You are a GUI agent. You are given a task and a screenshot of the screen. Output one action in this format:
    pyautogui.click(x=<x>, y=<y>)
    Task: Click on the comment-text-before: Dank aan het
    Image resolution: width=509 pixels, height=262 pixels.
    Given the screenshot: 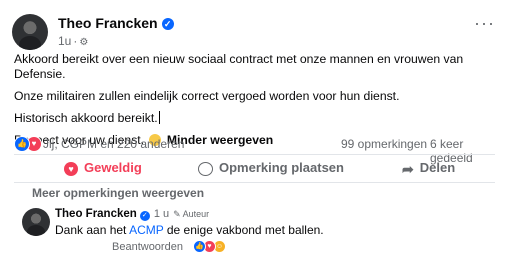 What is the action you would take?
    pyautogui.click(x=92, y=230)
    